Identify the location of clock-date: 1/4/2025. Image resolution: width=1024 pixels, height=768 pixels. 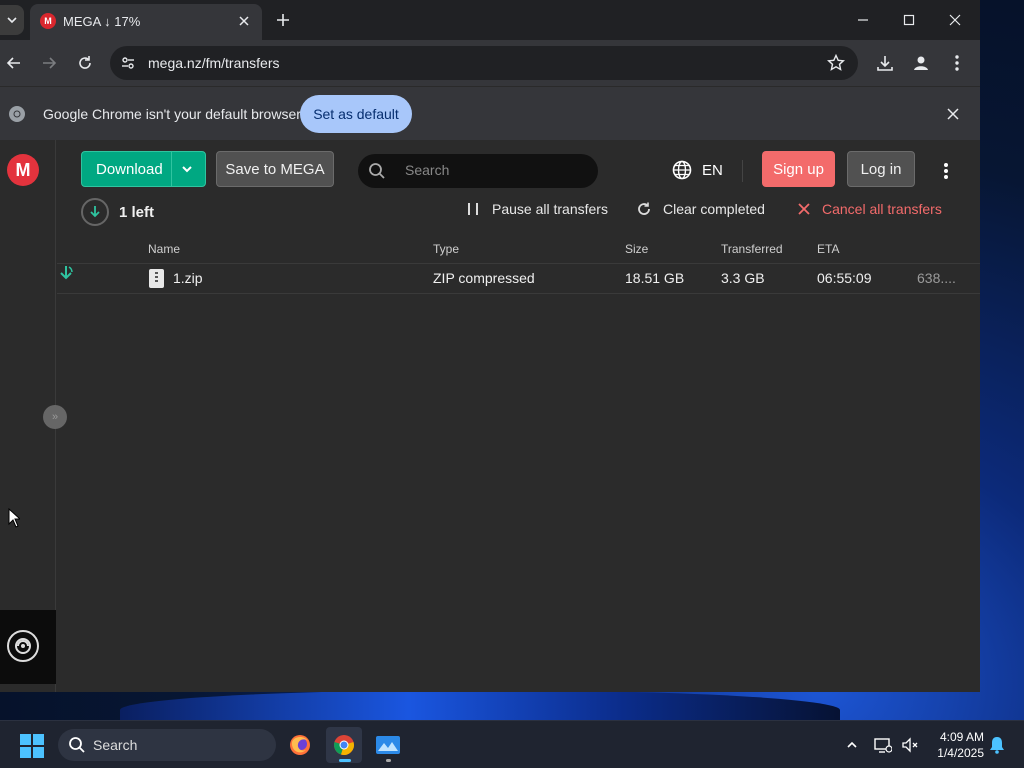
(960, 753).